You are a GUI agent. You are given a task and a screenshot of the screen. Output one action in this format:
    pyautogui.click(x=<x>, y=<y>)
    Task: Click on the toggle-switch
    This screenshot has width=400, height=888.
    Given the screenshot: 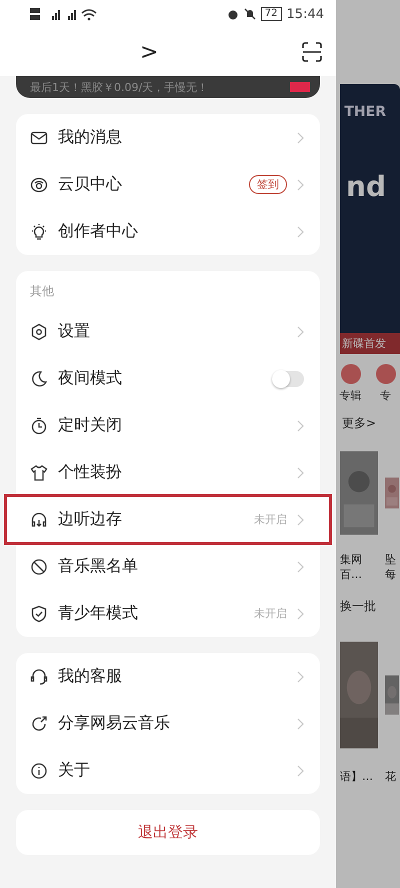 What is the action you would take?
    pyautogui.click(x=288, y=378)
    